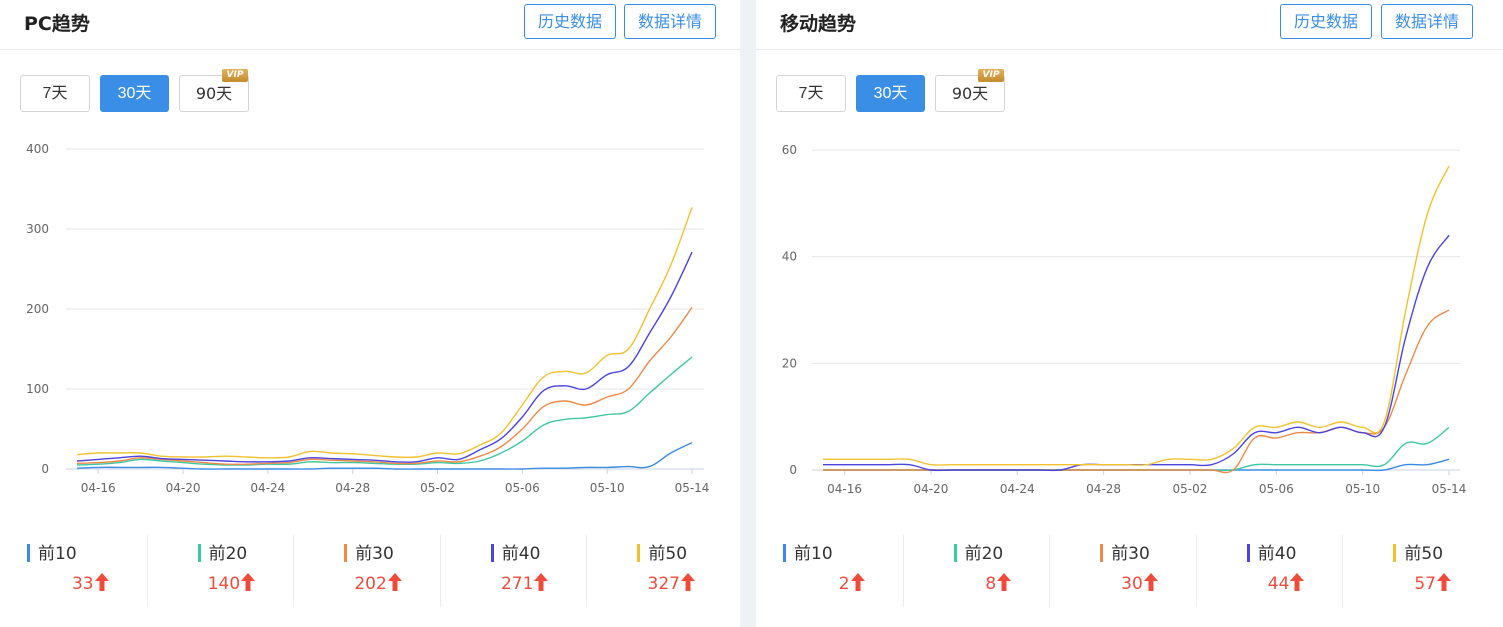 This screenshot has width=1503, height=627. I want to click on mobile-x-tick-label: 05-10, so click(1362, 489).